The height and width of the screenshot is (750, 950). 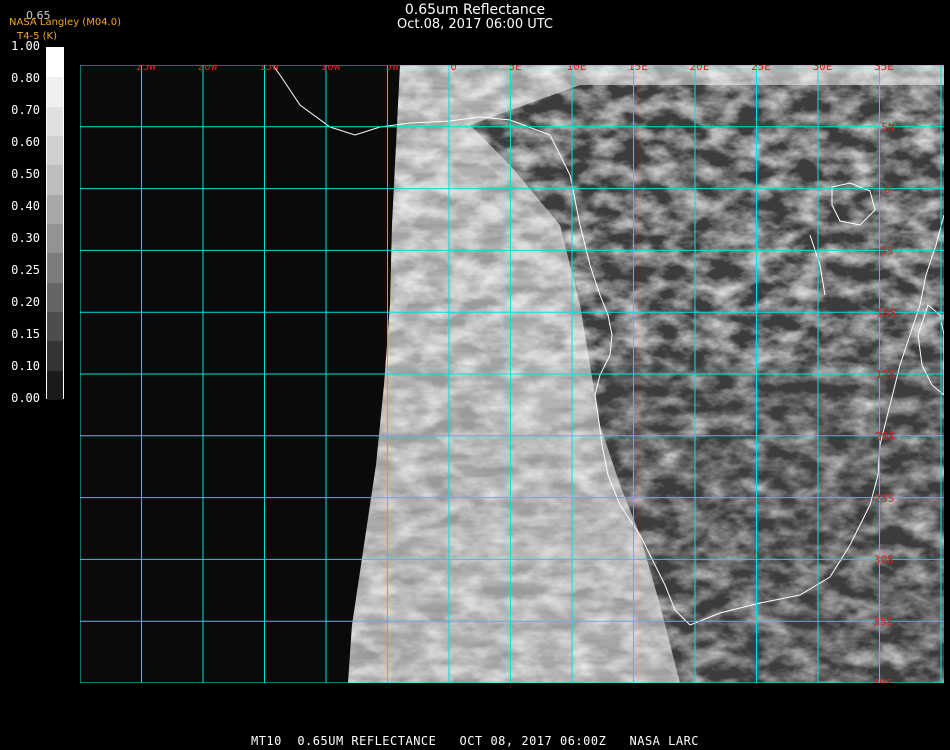 What do you see at coordinates (885, 436) in the screenshot?
I see `latitude-label: 20S` at bounding box center [885, 436].